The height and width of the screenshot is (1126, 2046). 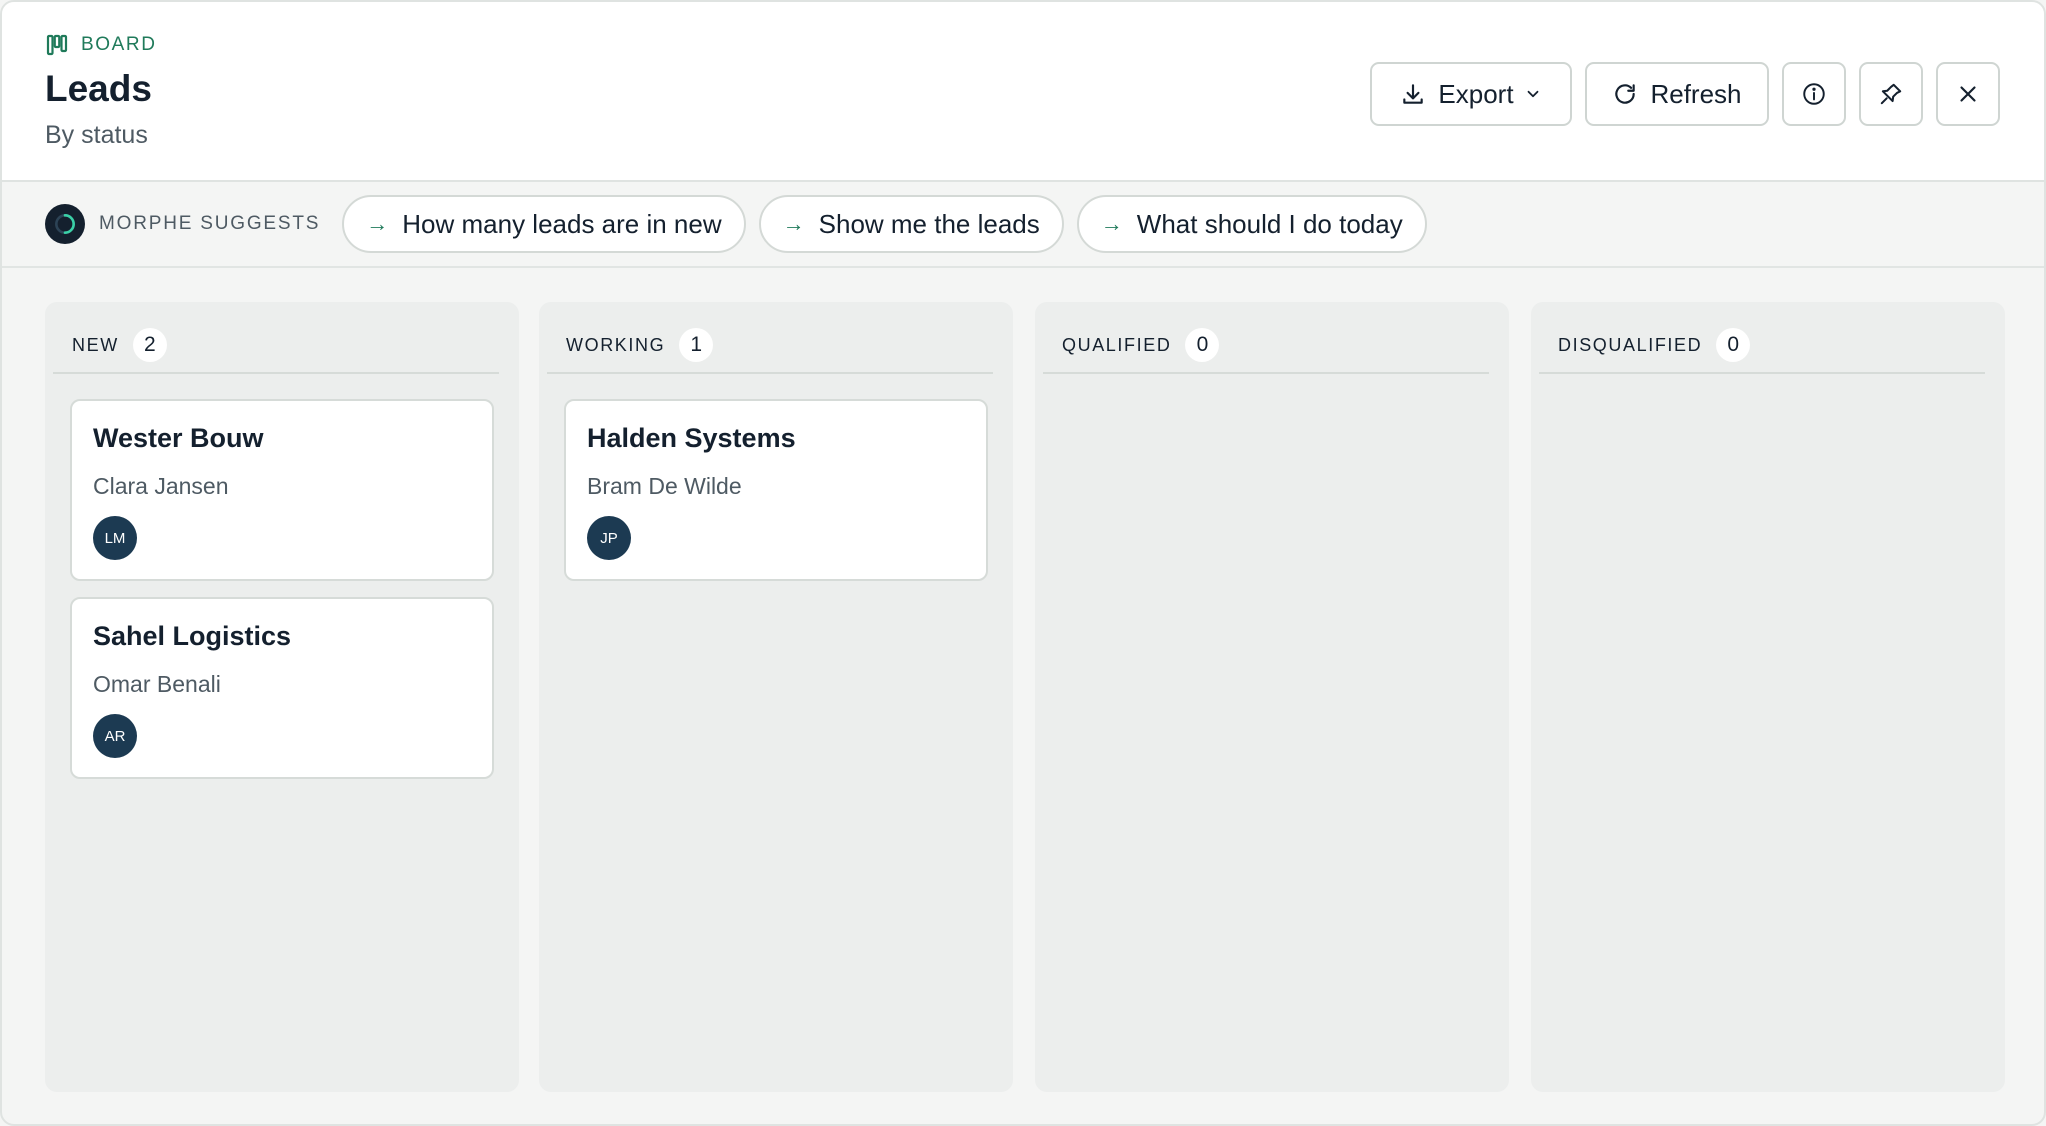 I want to click on suggestions-label: MORPHE SUGGESTS, so click(x=210, y=223).